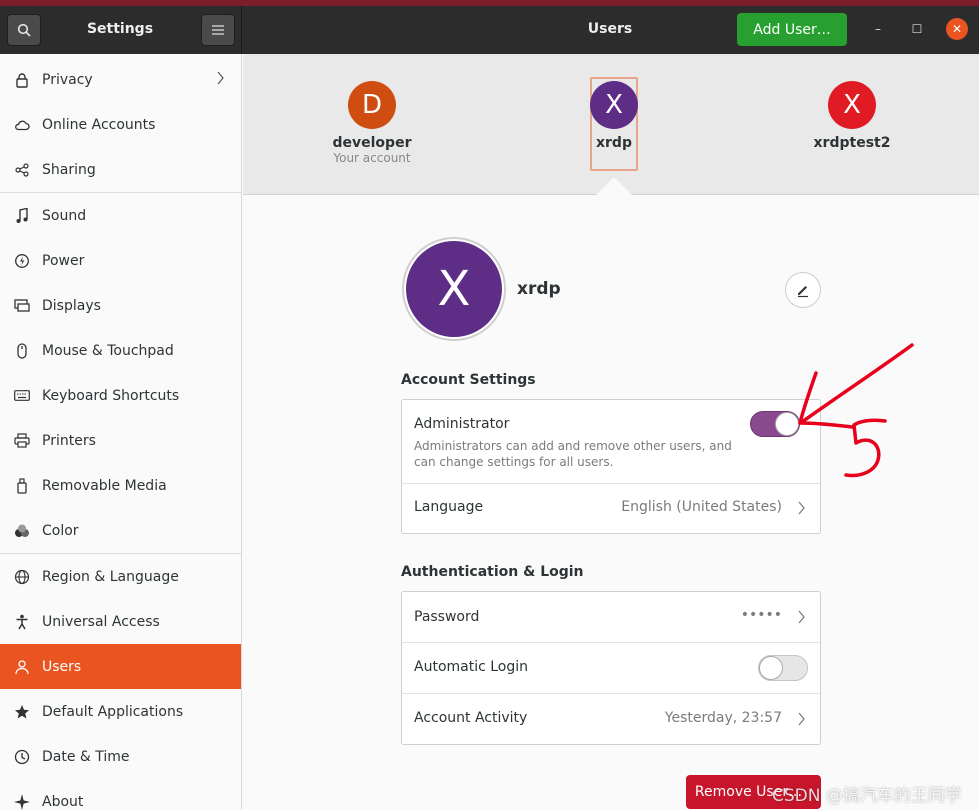  Describe the element at coordinates (21, 531) in the screenshot. I see `color-icon` at that location.